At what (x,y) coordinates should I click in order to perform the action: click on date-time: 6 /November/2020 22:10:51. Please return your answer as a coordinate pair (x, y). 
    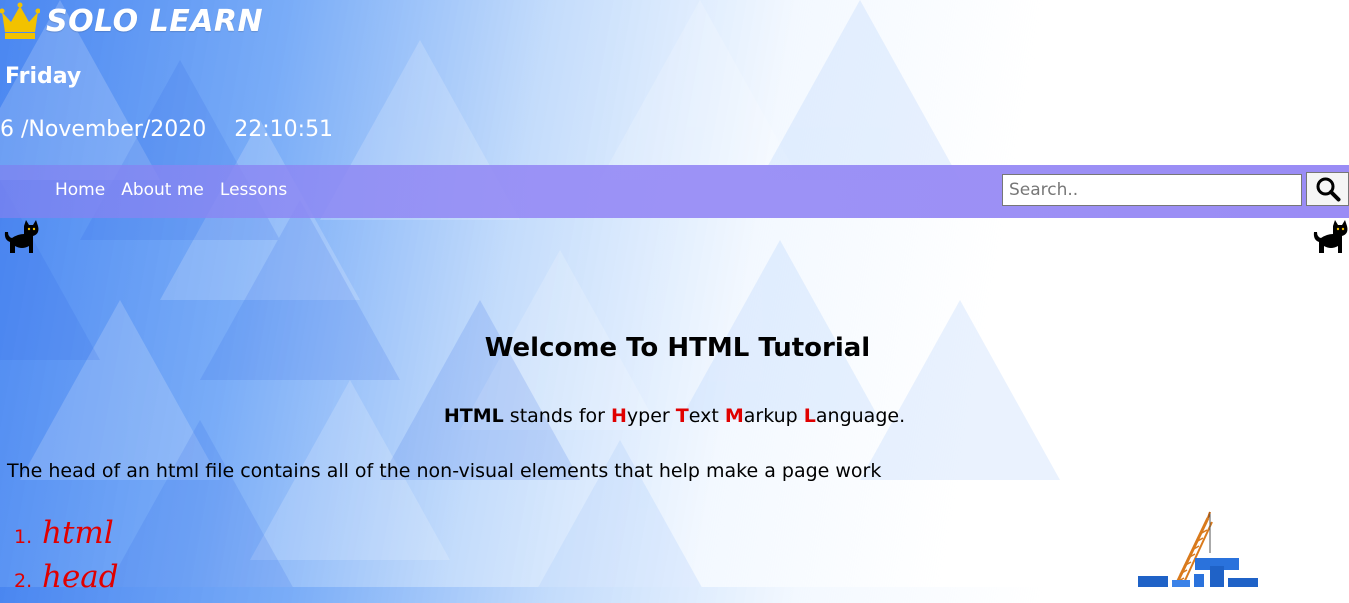
    Looking at the image, I should click on (166, 129).